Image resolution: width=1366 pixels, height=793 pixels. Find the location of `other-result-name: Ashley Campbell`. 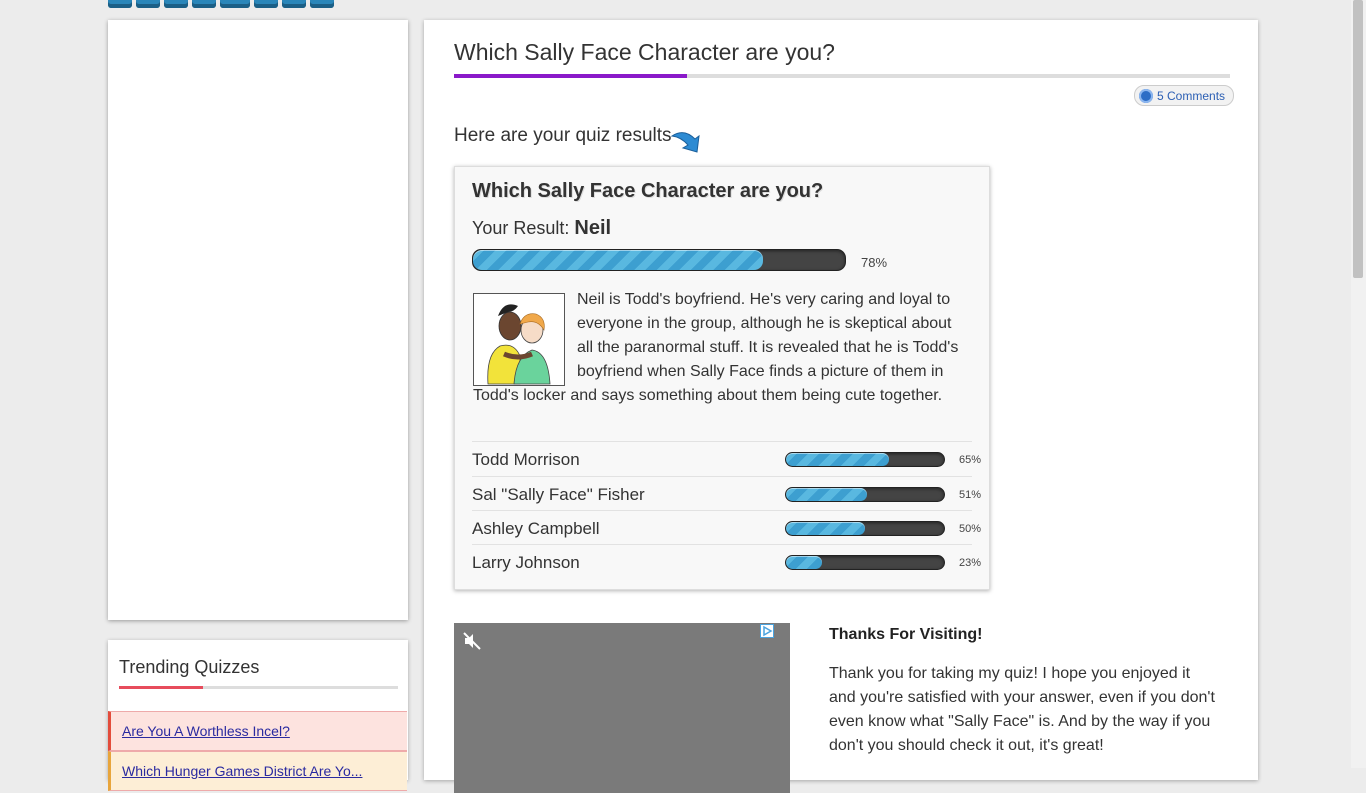

other-result-name: Ashley Campbell is located at coordinates (536, 528).